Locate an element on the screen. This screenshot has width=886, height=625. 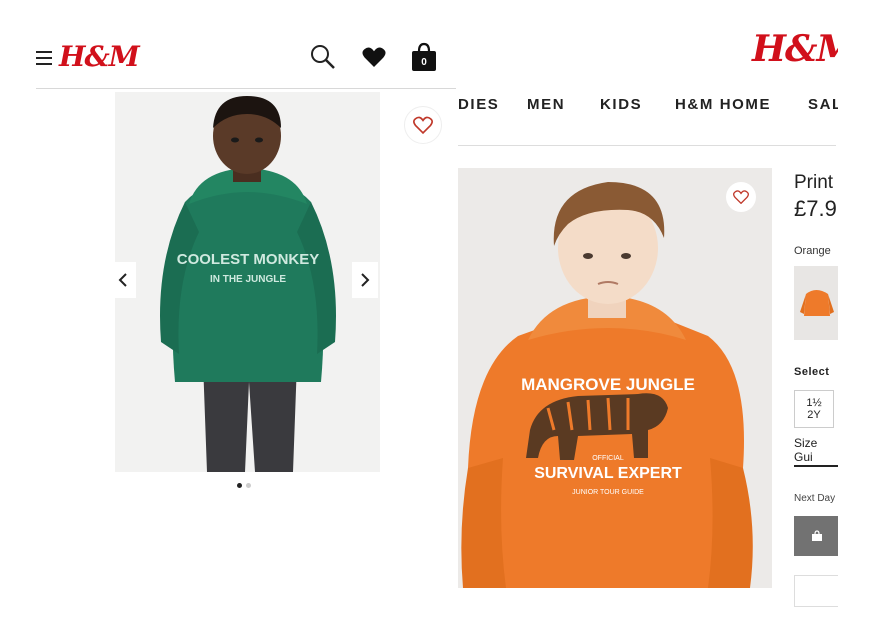
add-to-bag-button is located at coordinates (816, 536).